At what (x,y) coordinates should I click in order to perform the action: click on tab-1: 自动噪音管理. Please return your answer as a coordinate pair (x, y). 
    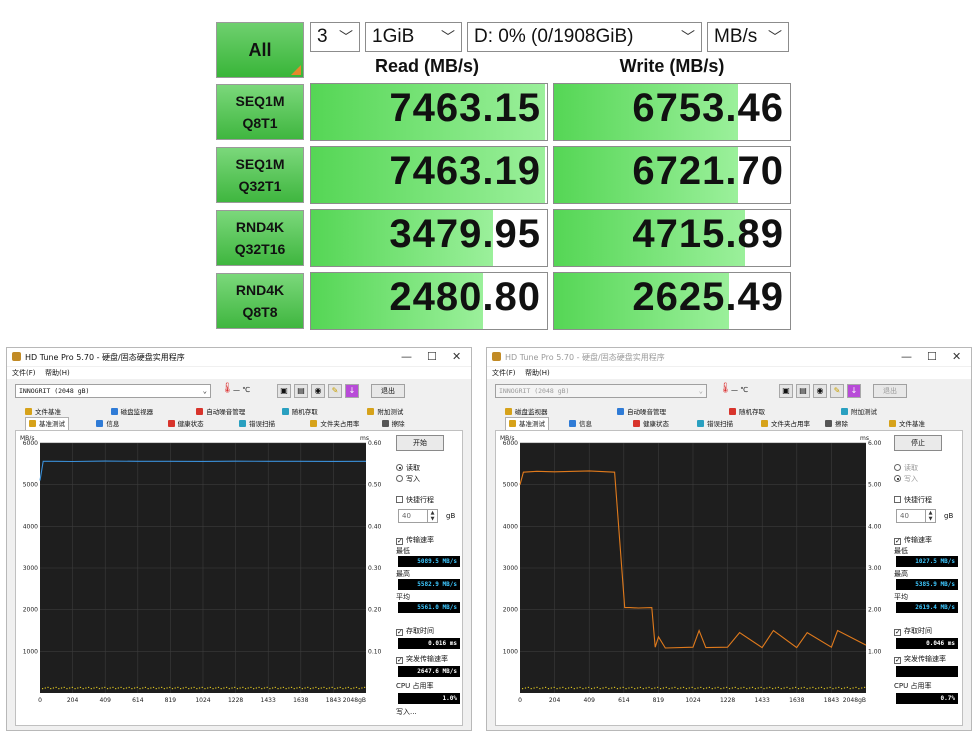
    Looking at the image, I should click on (641, 412).